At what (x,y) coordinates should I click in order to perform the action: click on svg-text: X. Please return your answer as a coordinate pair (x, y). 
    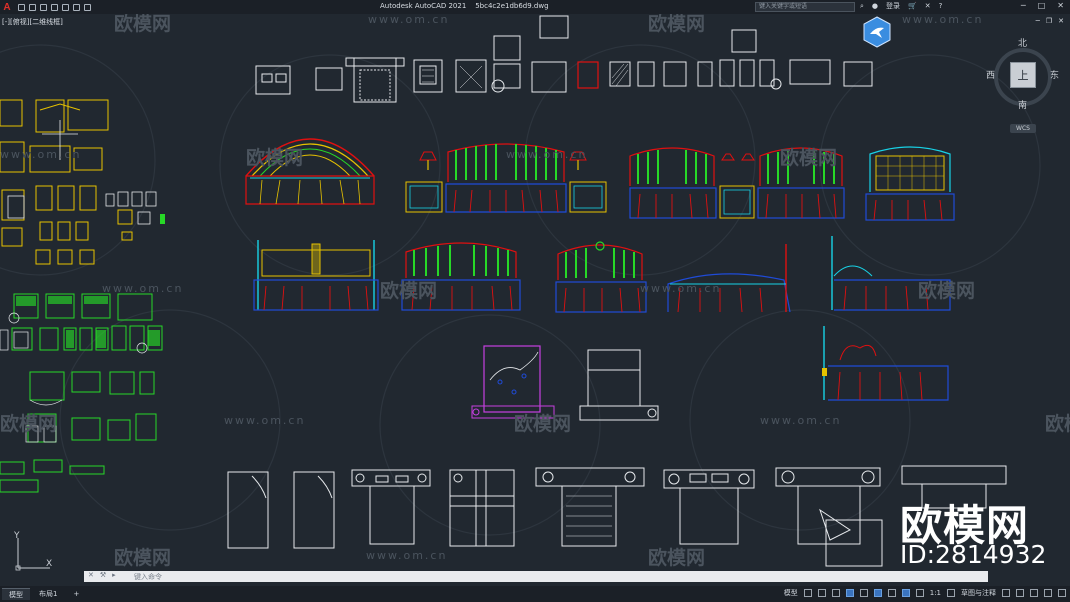
    Looking at the image, I should click on (49, 564).